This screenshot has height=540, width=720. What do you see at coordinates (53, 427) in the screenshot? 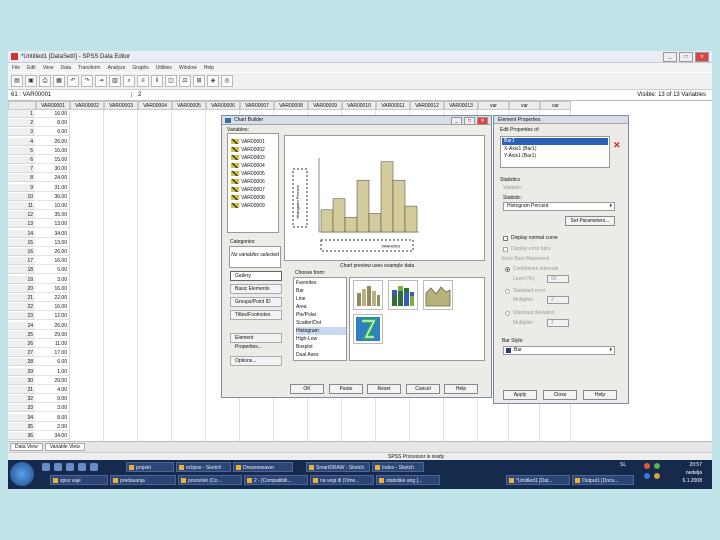
I see `table-cell: 2.00` at bounding box center [53, 427].